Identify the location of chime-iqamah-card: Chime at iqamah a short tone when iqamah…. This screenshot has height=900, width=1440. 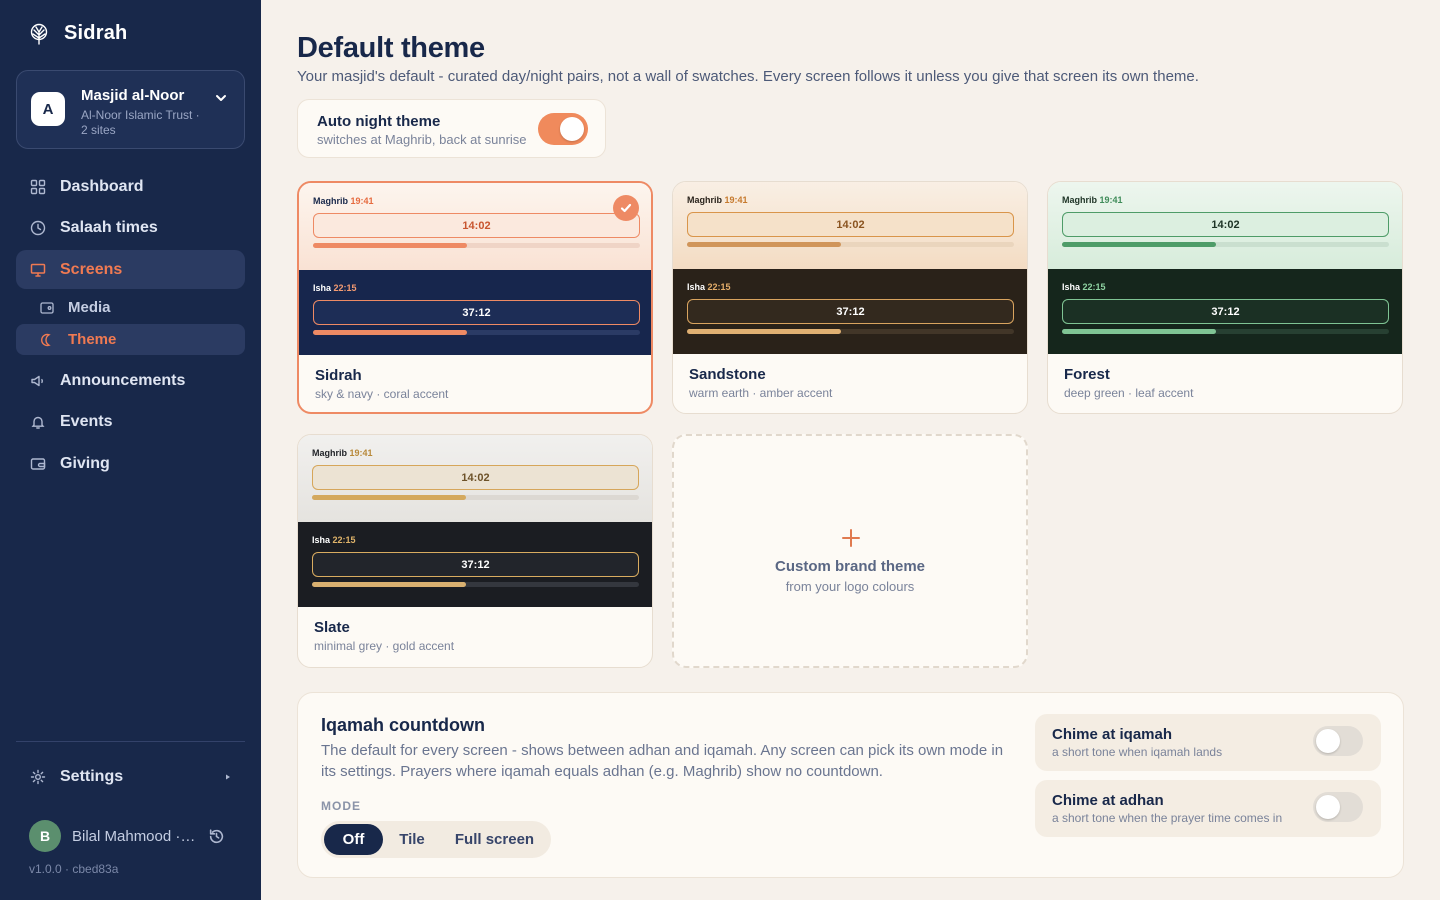
(1208, 742).